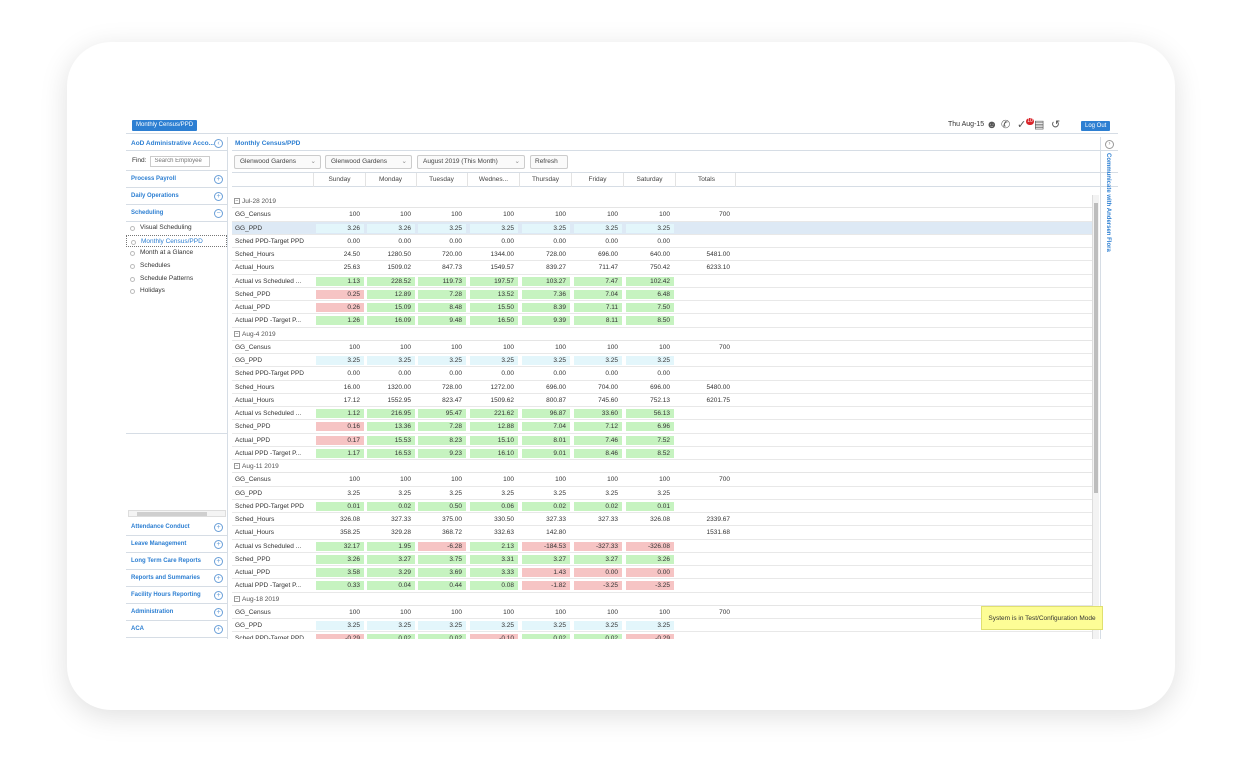 The image size is (1240, 768). What do you see at coordinates (598, 294) in the screenshot?
I see `table-cell: 7.04` at bounding box center [598, 294].